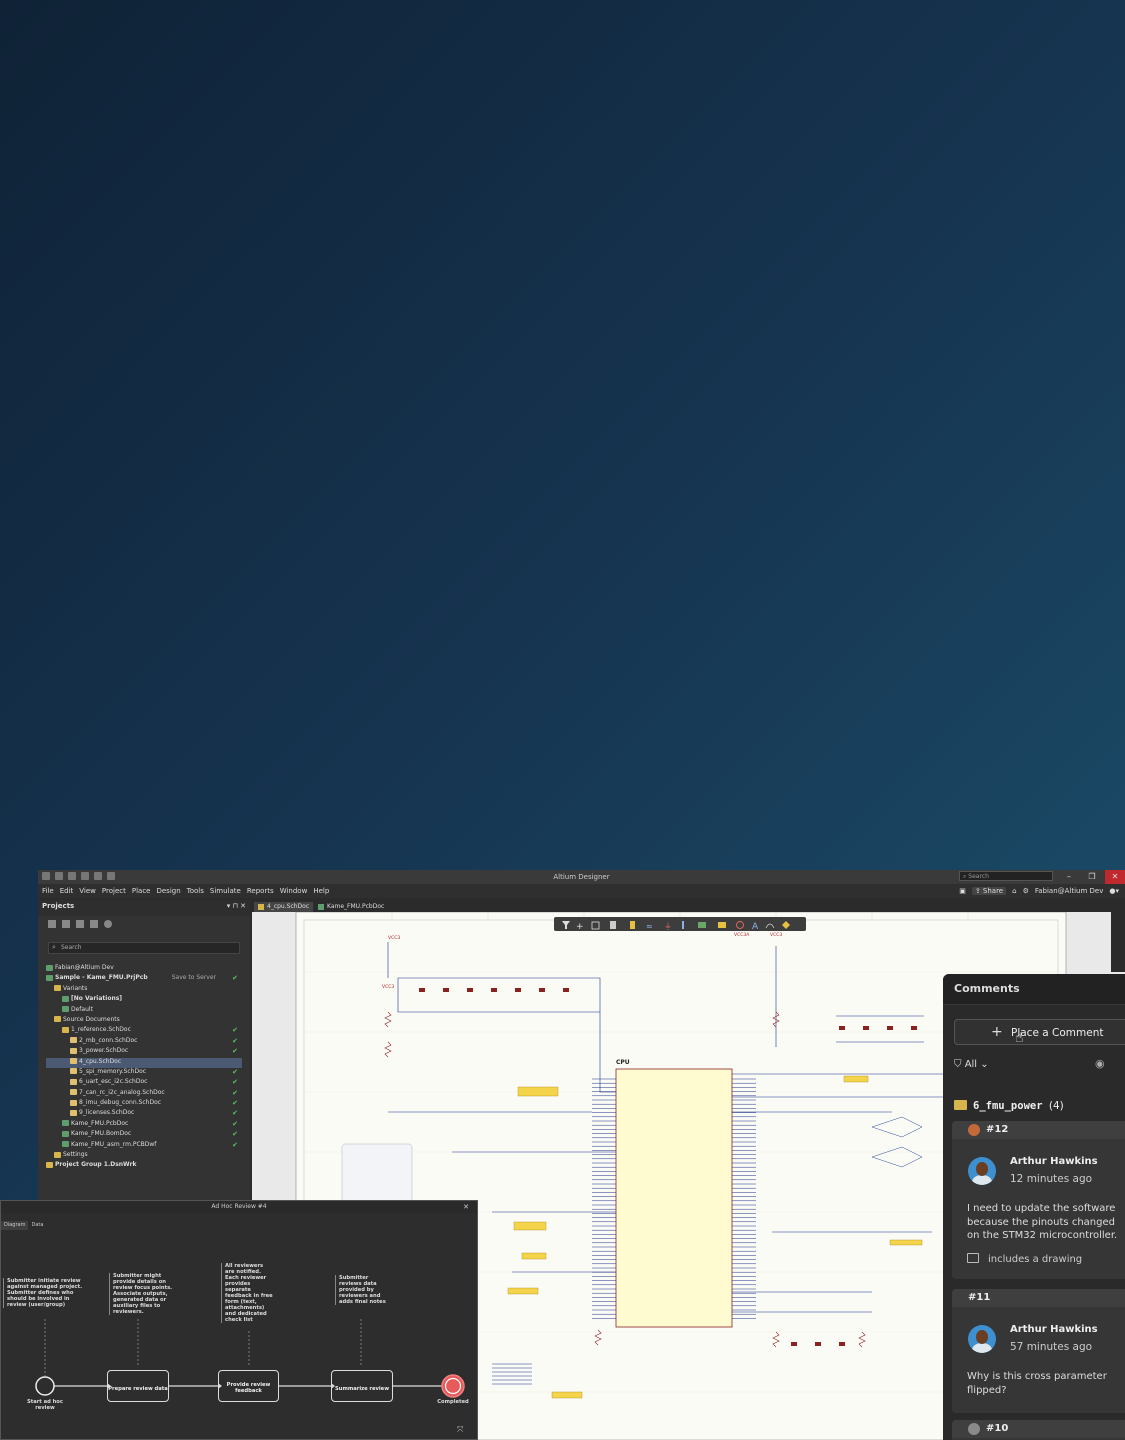 The height and width of the screenshot is (1440, 1125). What do you see at coordinates (1115, 877) in the screenshot?
I see `close-button: ✕` at bounding box center [1115, 877].